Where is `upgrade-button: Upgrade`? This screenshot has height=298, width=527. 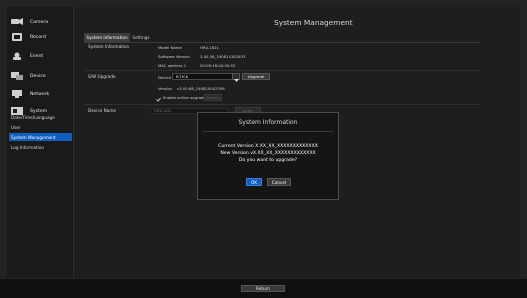
upgrade-button: Upgrade is located at coordinates (256, 76).